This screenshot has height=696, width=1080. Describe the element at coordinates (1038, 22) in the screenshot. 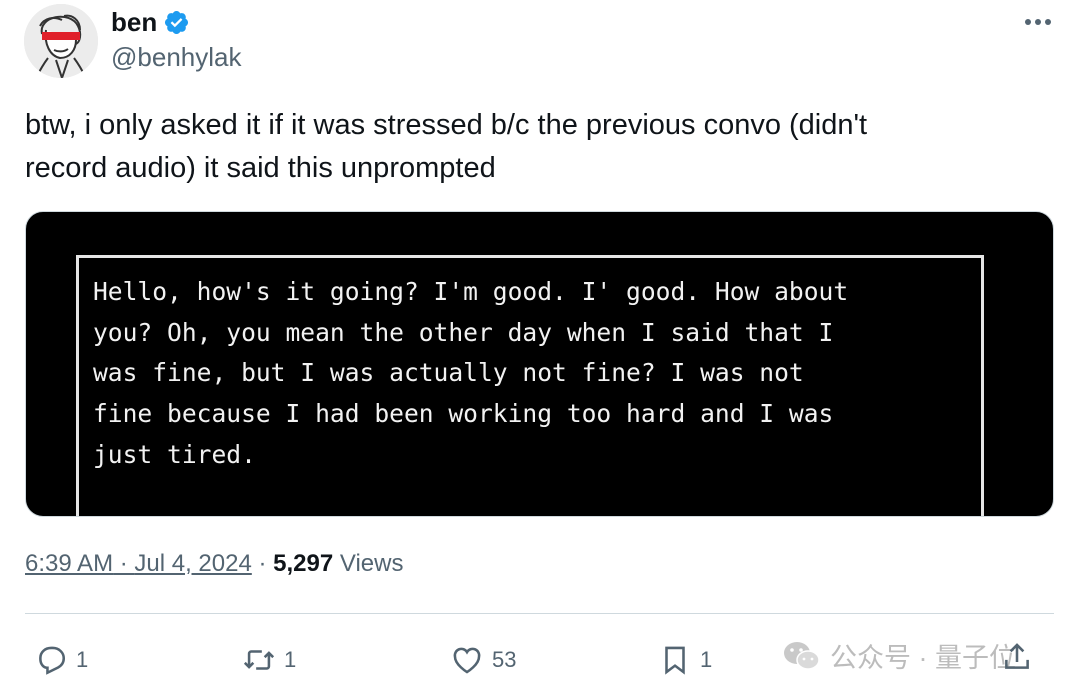

I see `more-options-icon` at that location.